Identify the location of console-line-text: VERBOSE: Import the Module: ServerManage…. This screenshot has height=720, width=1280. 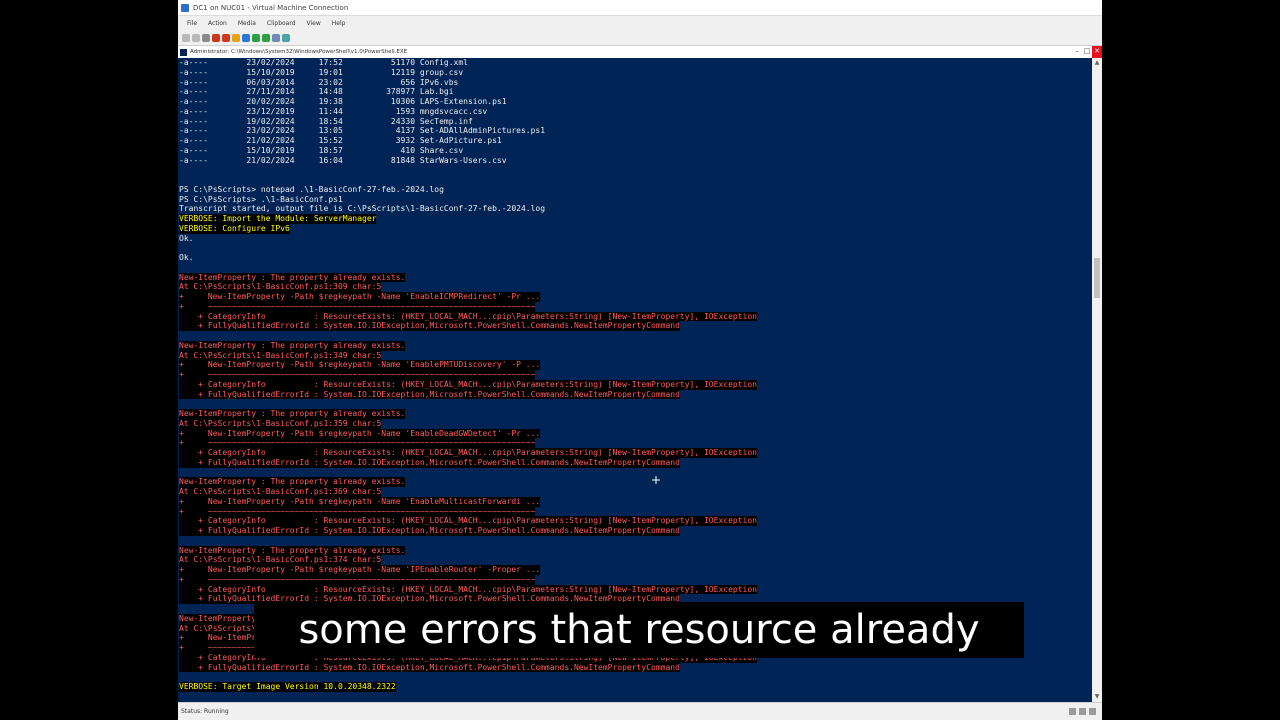
(278, 219).